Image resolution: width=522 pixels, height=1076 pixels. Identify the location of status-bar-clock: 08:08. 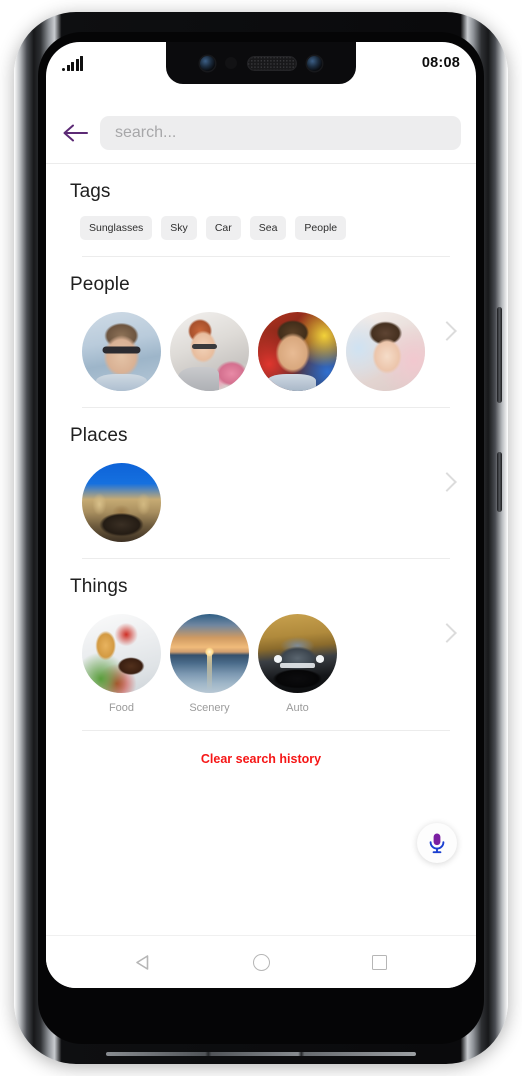
(440, 63).